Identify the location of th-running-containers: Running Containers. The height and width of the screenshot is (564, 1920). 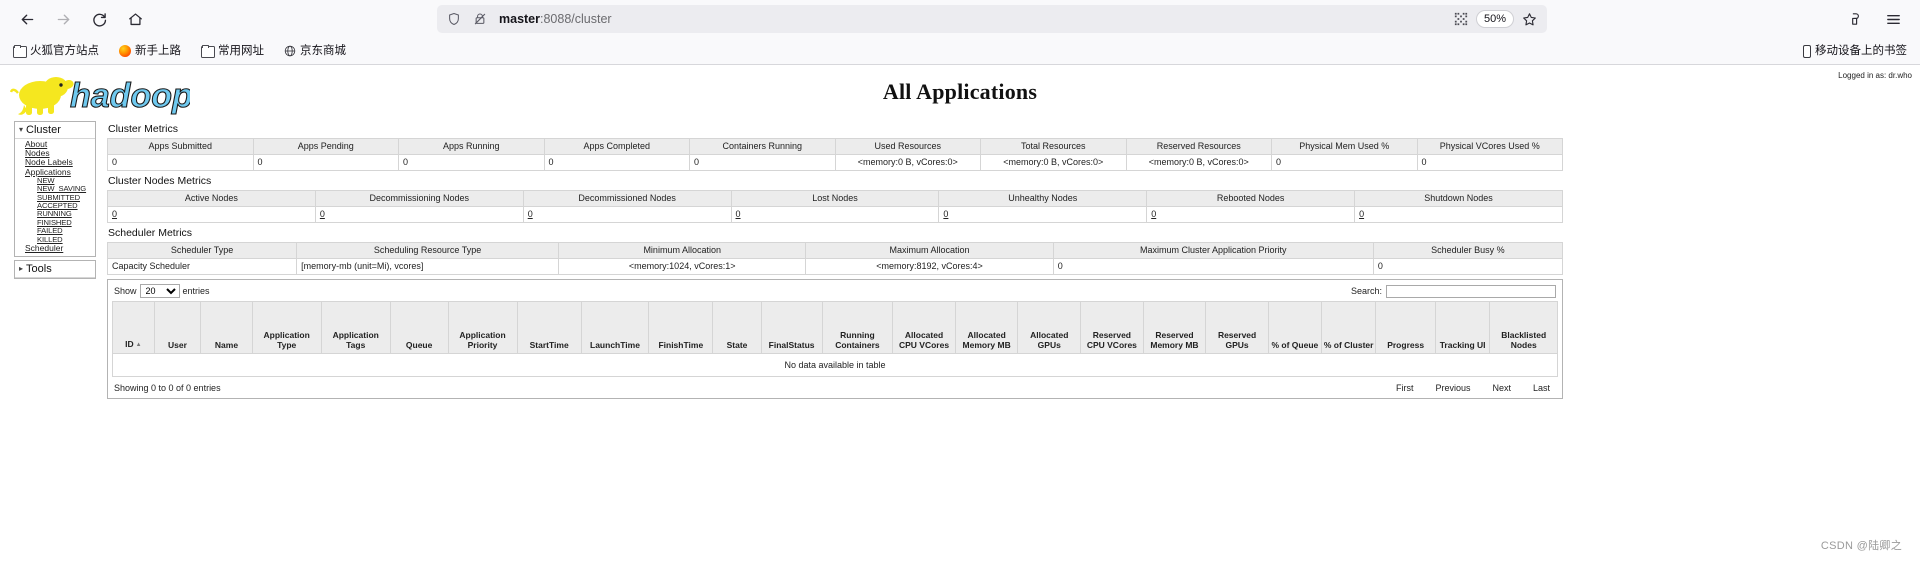
(857, 327).